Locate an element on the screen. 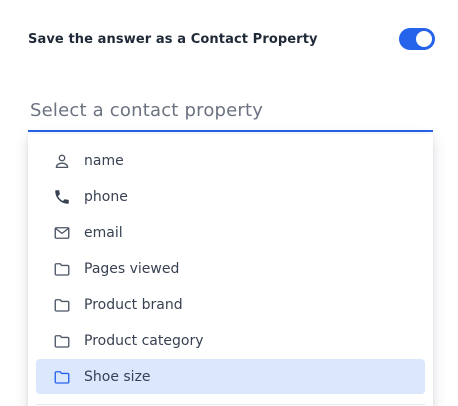 The image size is (458, 406). option-phone: phone is located at coordinates (230, 196).